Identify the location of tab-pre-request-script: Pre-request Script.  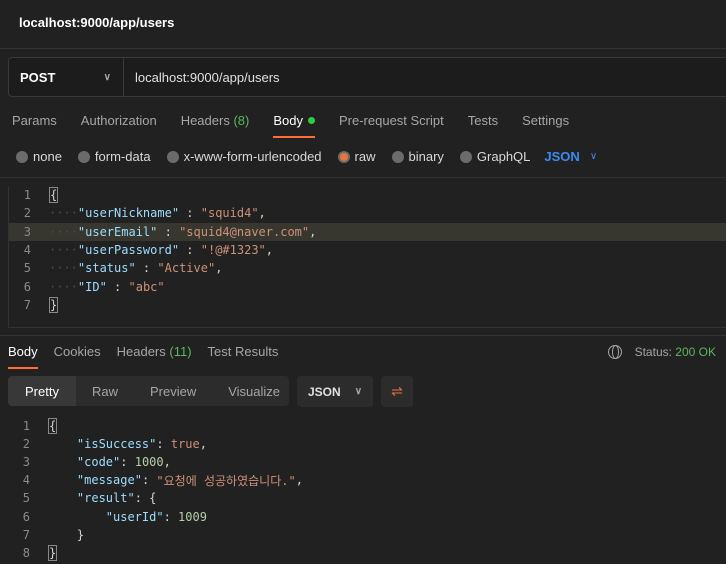
(391, 120).